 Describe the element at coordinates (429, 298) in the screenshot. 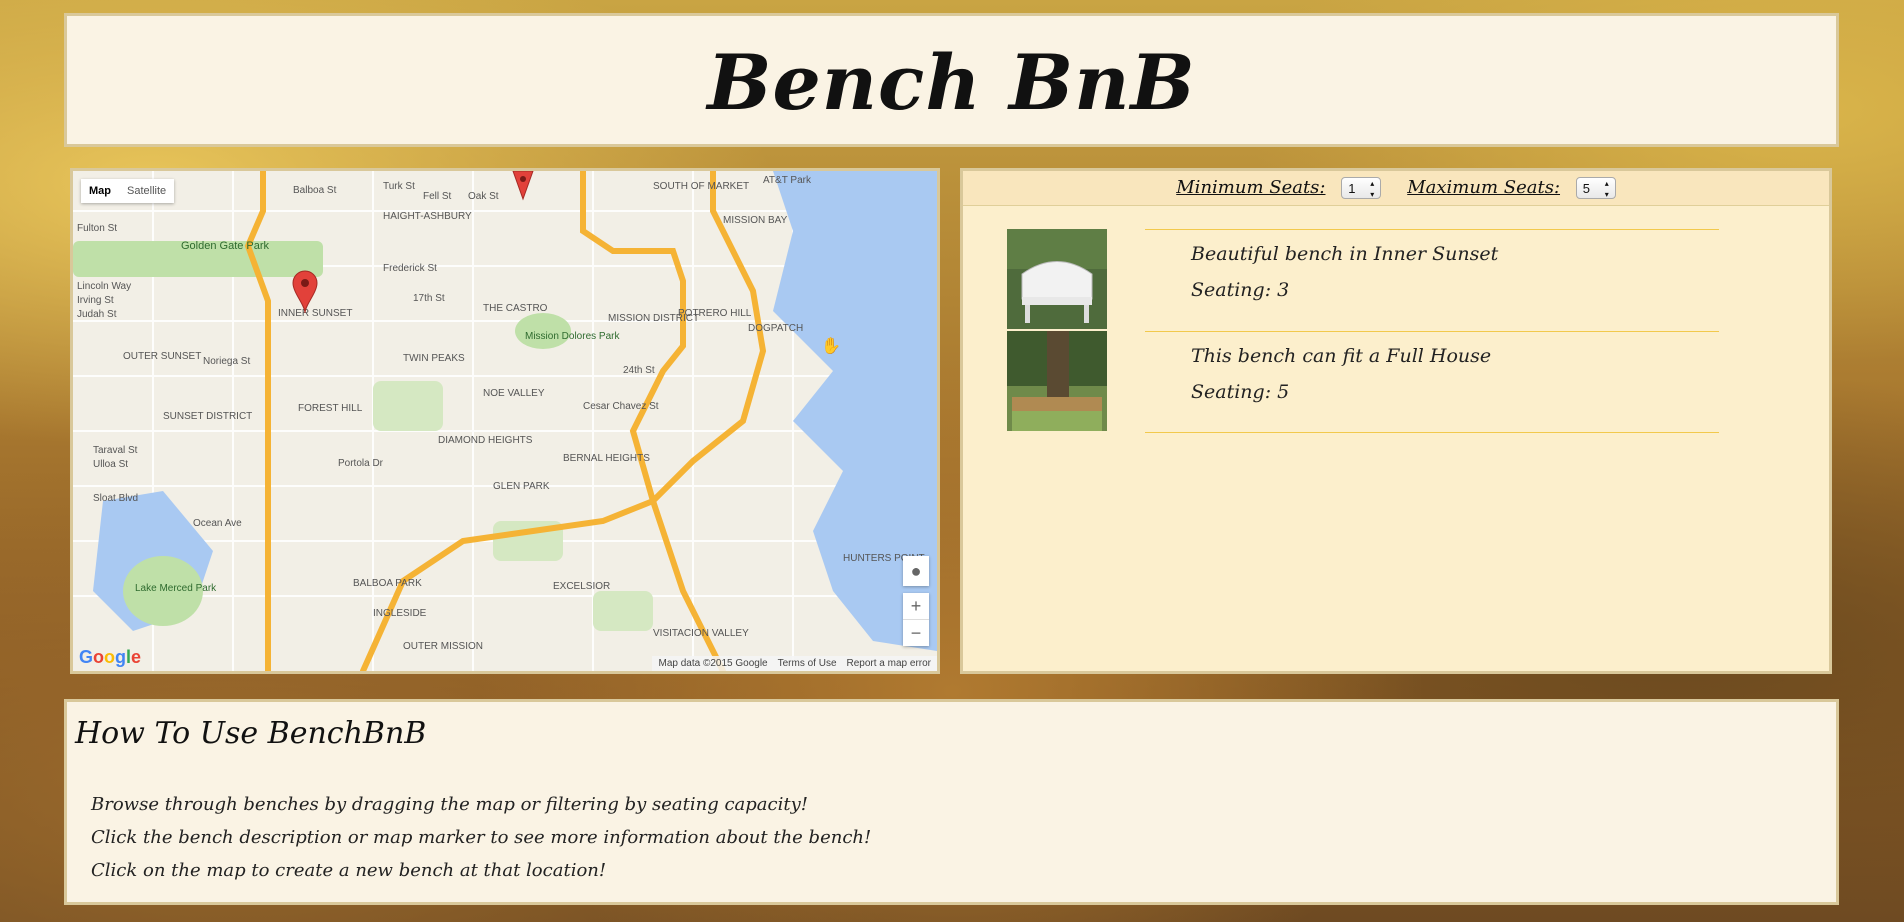

I see `map-label: 17th St` at that location.